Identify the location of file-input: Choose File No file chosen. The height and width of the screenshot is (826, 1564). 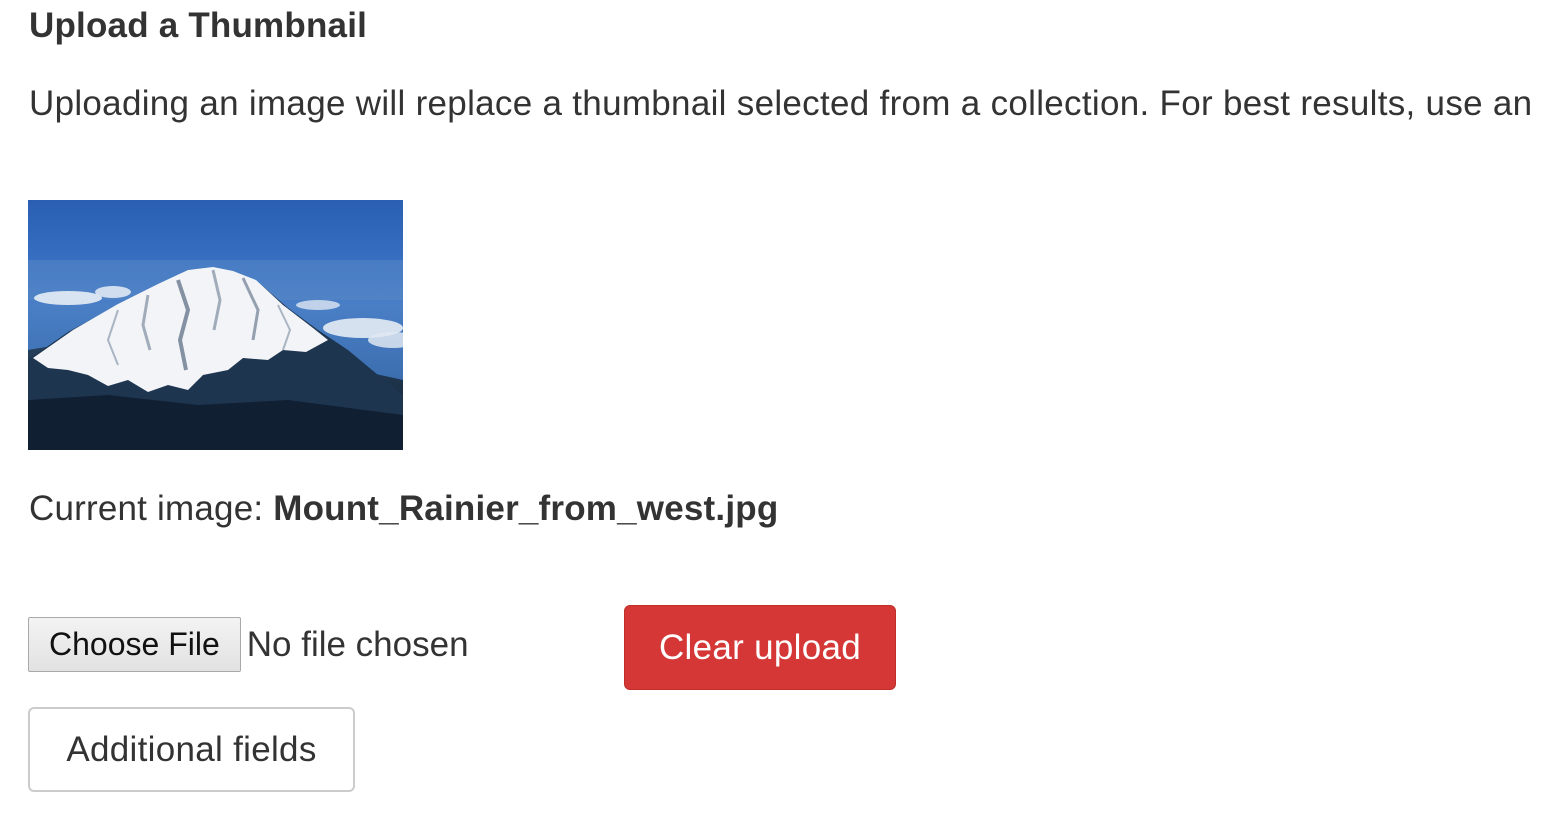
(248, 644).